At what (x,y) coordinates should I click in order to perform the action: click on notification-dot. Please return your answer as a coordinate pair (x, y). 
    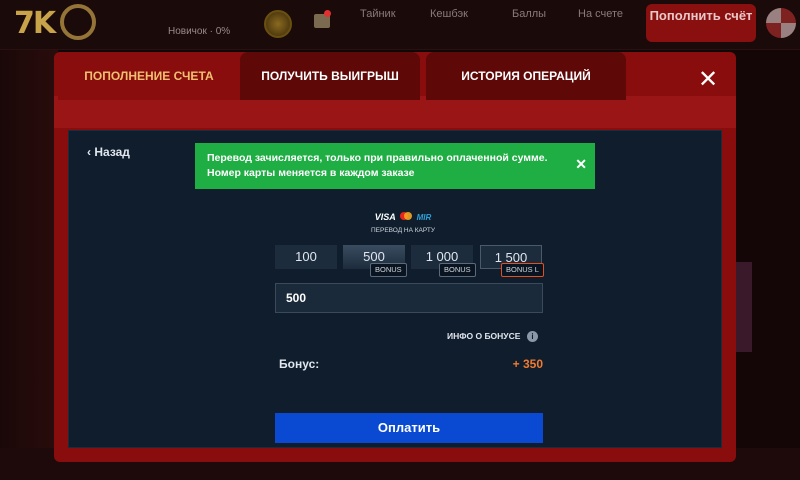
    Looking at the image, I should click on (327, 13).